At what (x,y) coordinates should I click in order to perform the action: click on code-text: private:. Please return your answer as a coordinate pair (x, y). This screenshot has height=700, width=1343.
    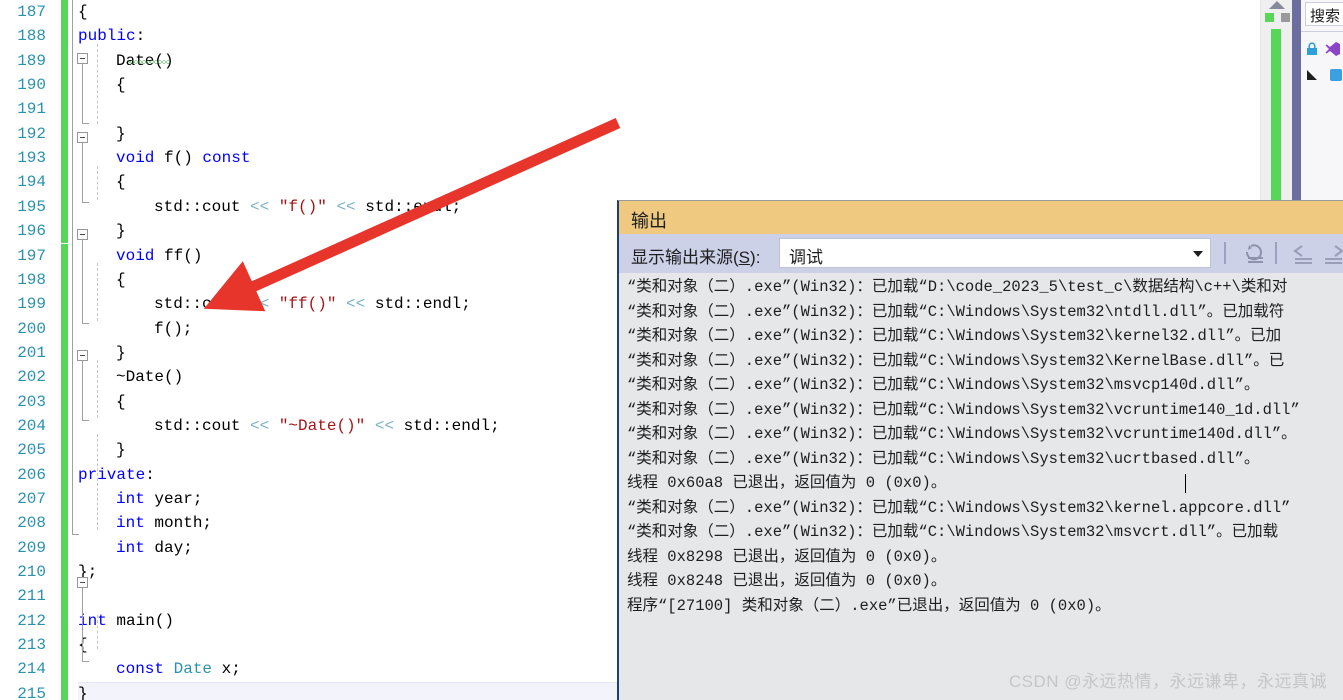
    Looking at the image, I should click on (116, 475).